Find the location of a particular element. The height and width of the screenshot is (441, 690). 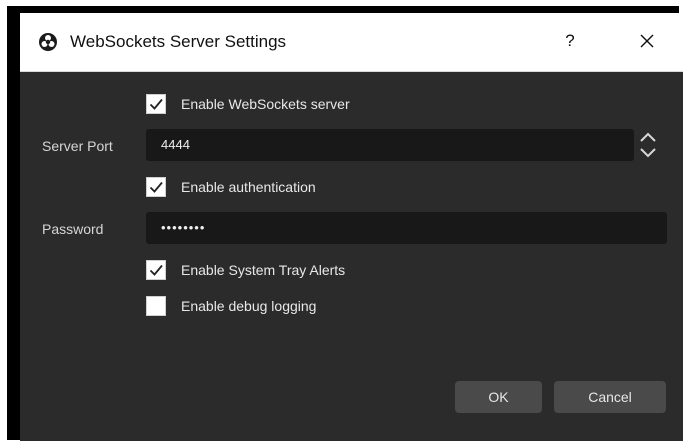

enable-system-tray-alerts-label: Enable System Tray Alerts is located at coordinates (263, 270).